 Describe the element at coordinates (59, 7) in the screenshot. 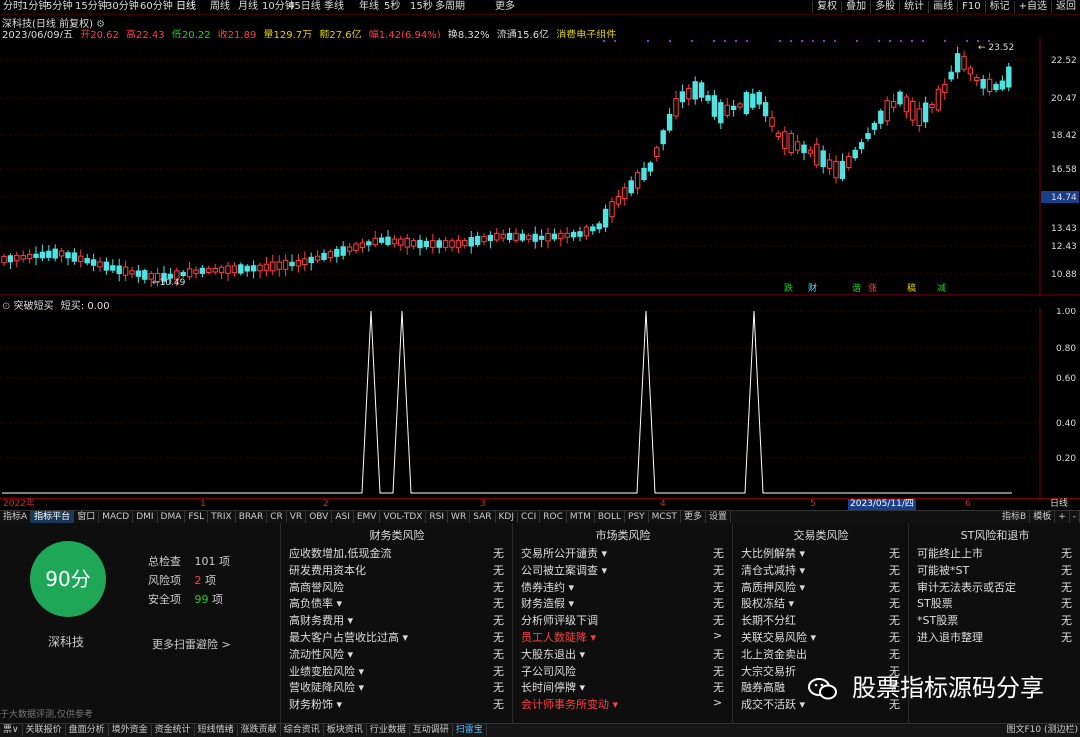

I see `period-tab: 5分钟` at that location.